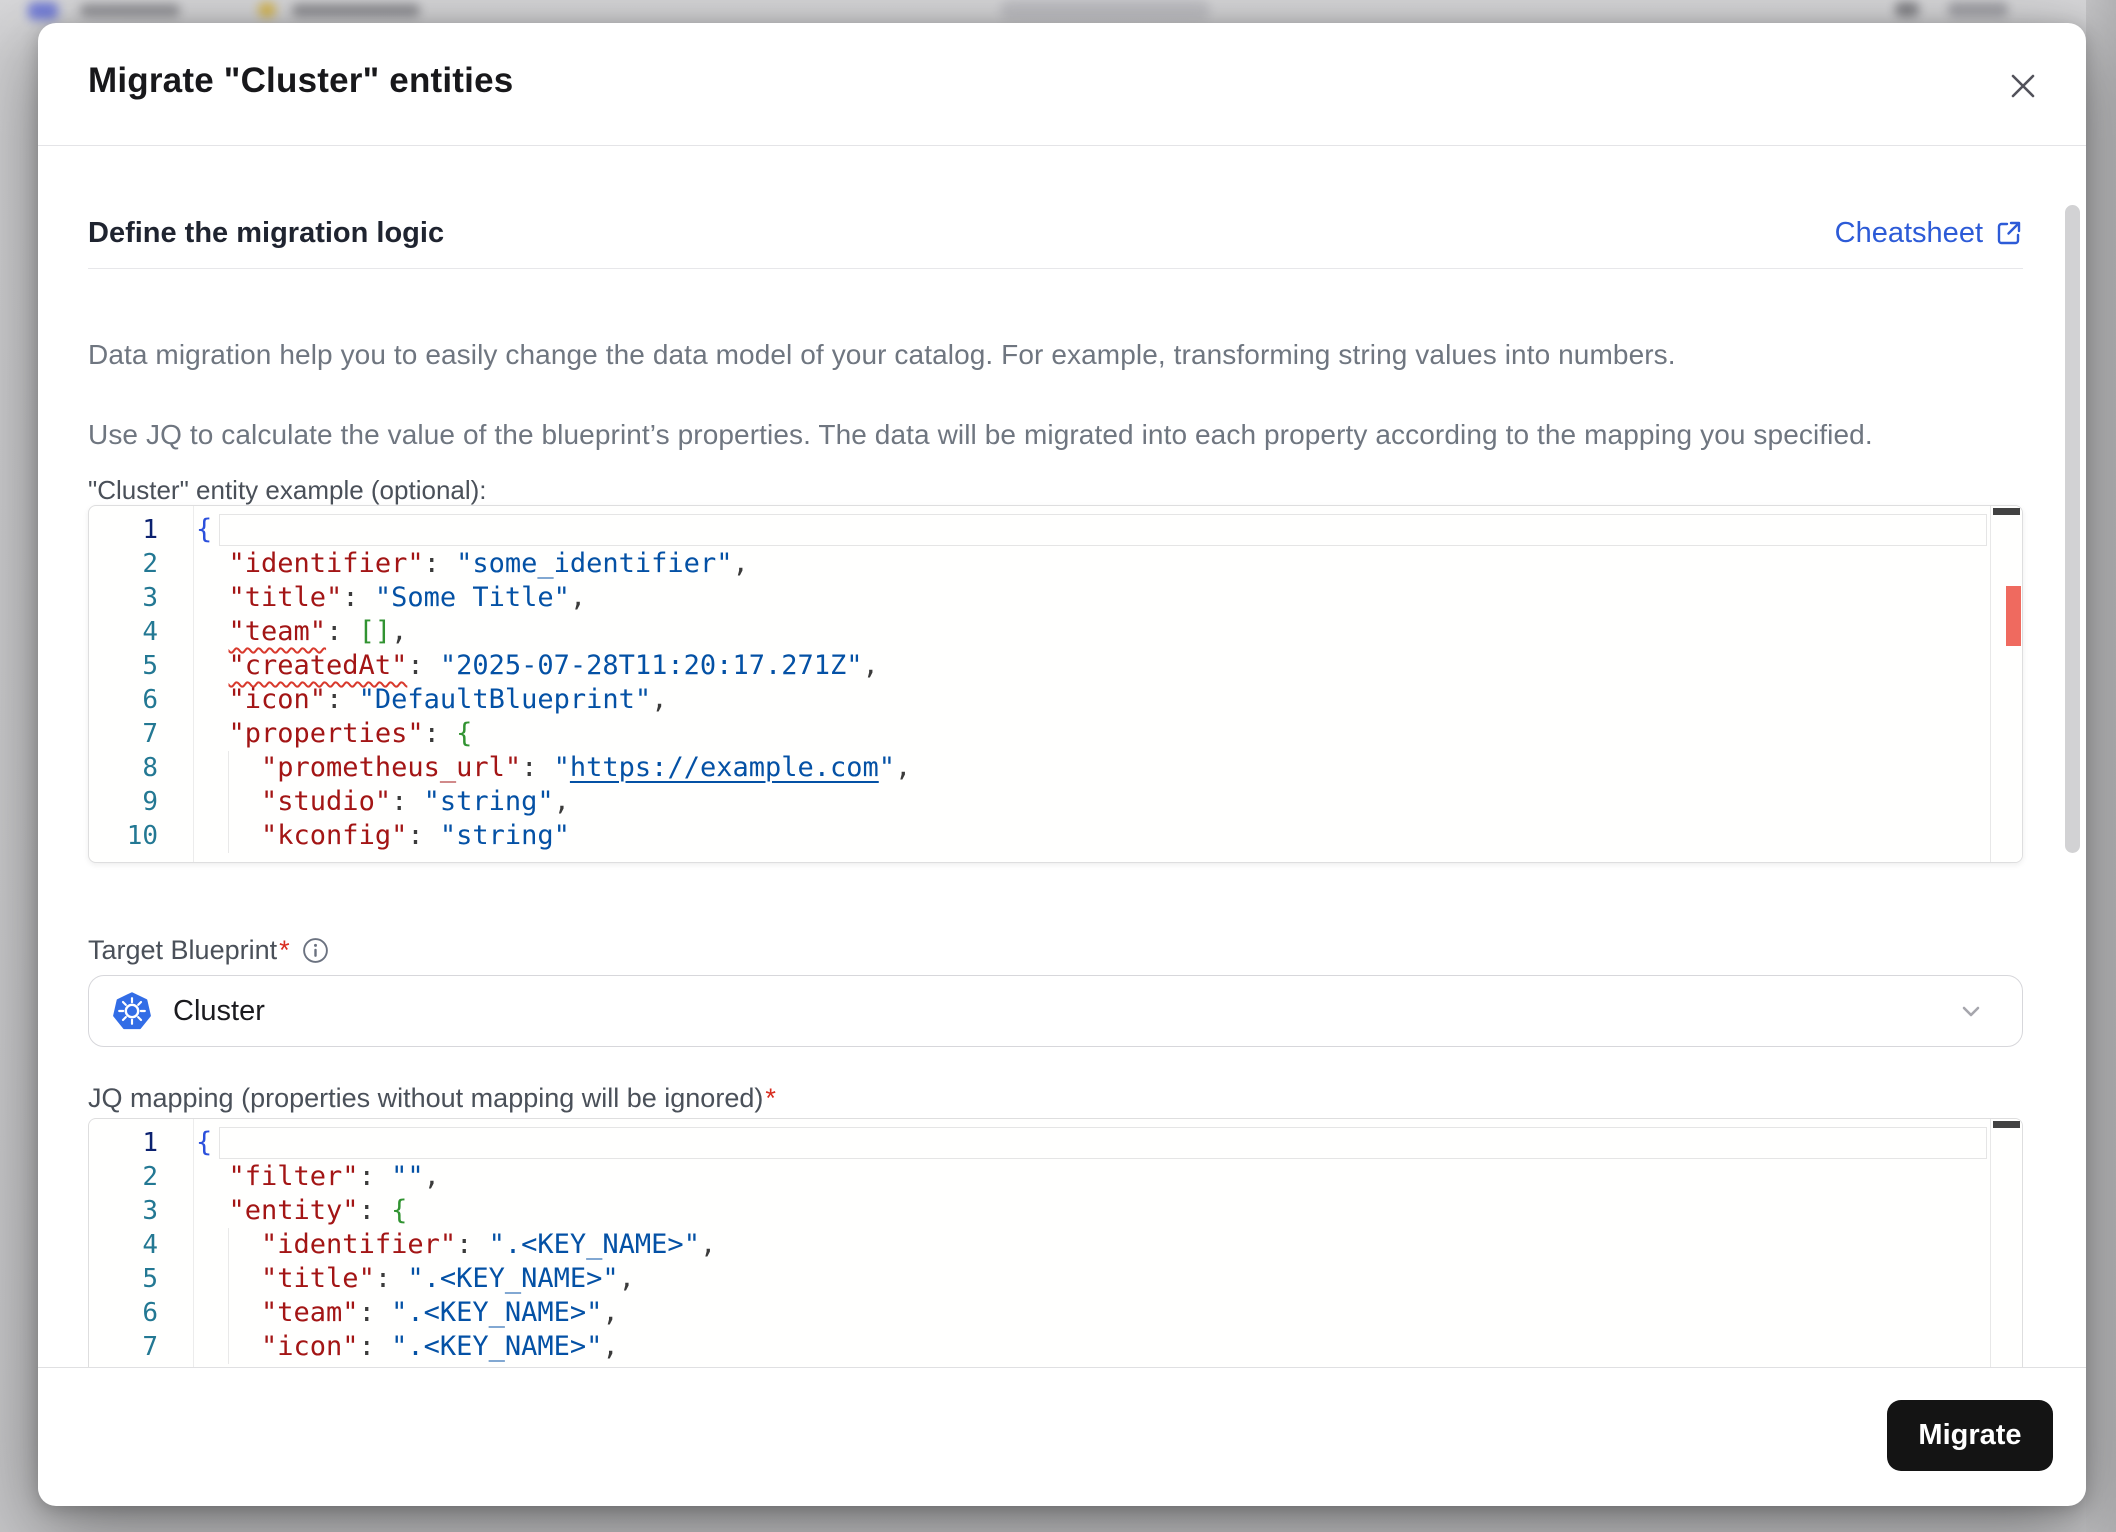  Describe the element at coordinates (1040, 802) in the screenshot. I see `code-line: 9 "studio": "string",` at that location.